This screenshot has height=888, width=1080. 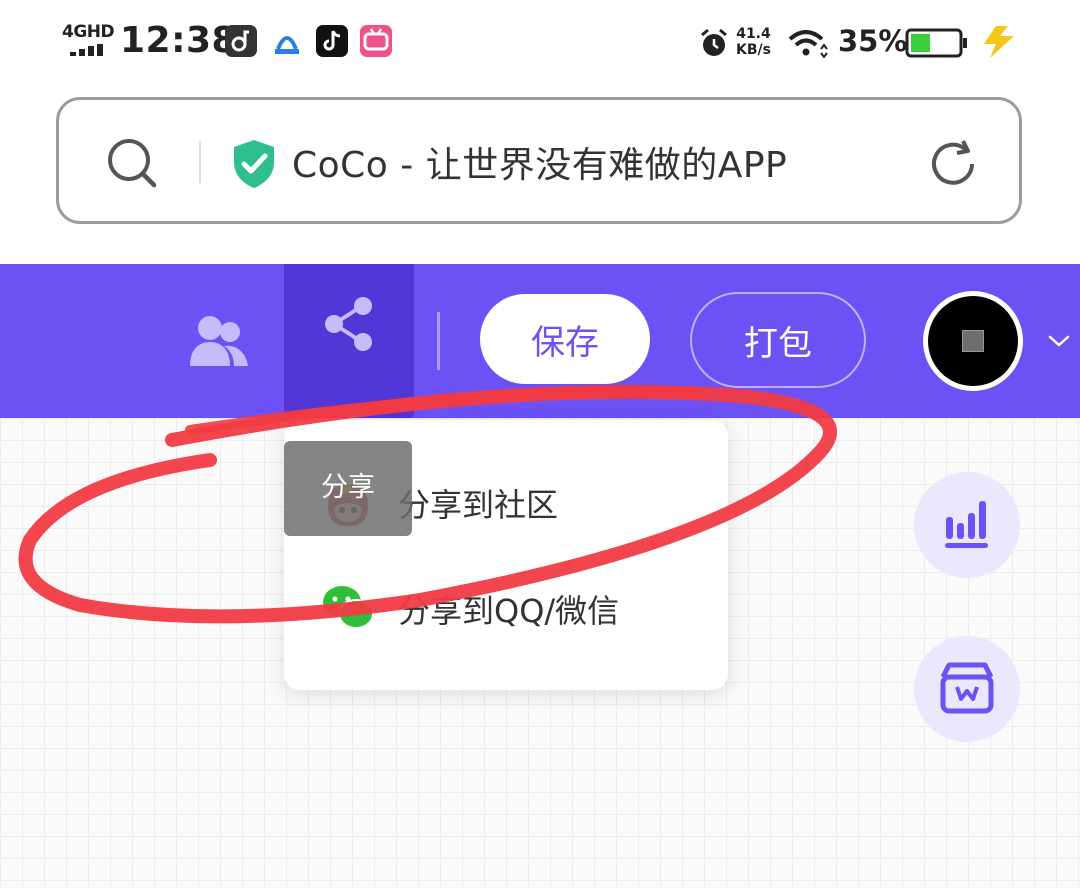 What do you see at coordinates (753, 34) in the screenshot?
I see `speed-value: 41.4` at bounding box center [753, 34].